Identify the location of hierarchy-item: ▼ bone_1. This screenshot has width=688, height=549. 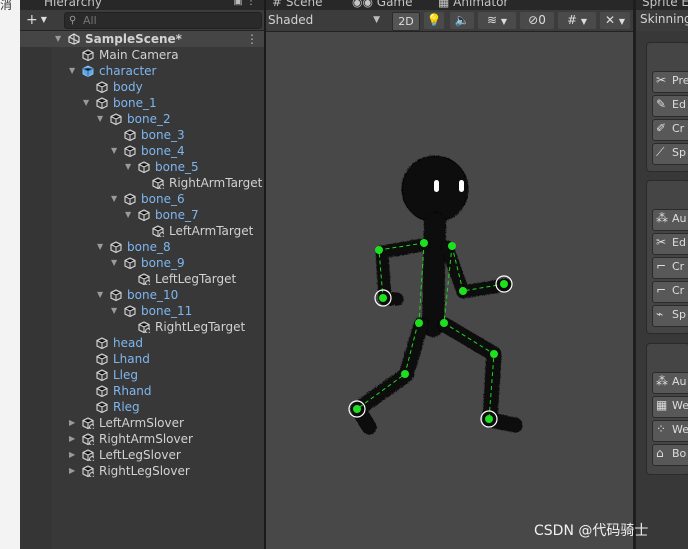
(142, 103).